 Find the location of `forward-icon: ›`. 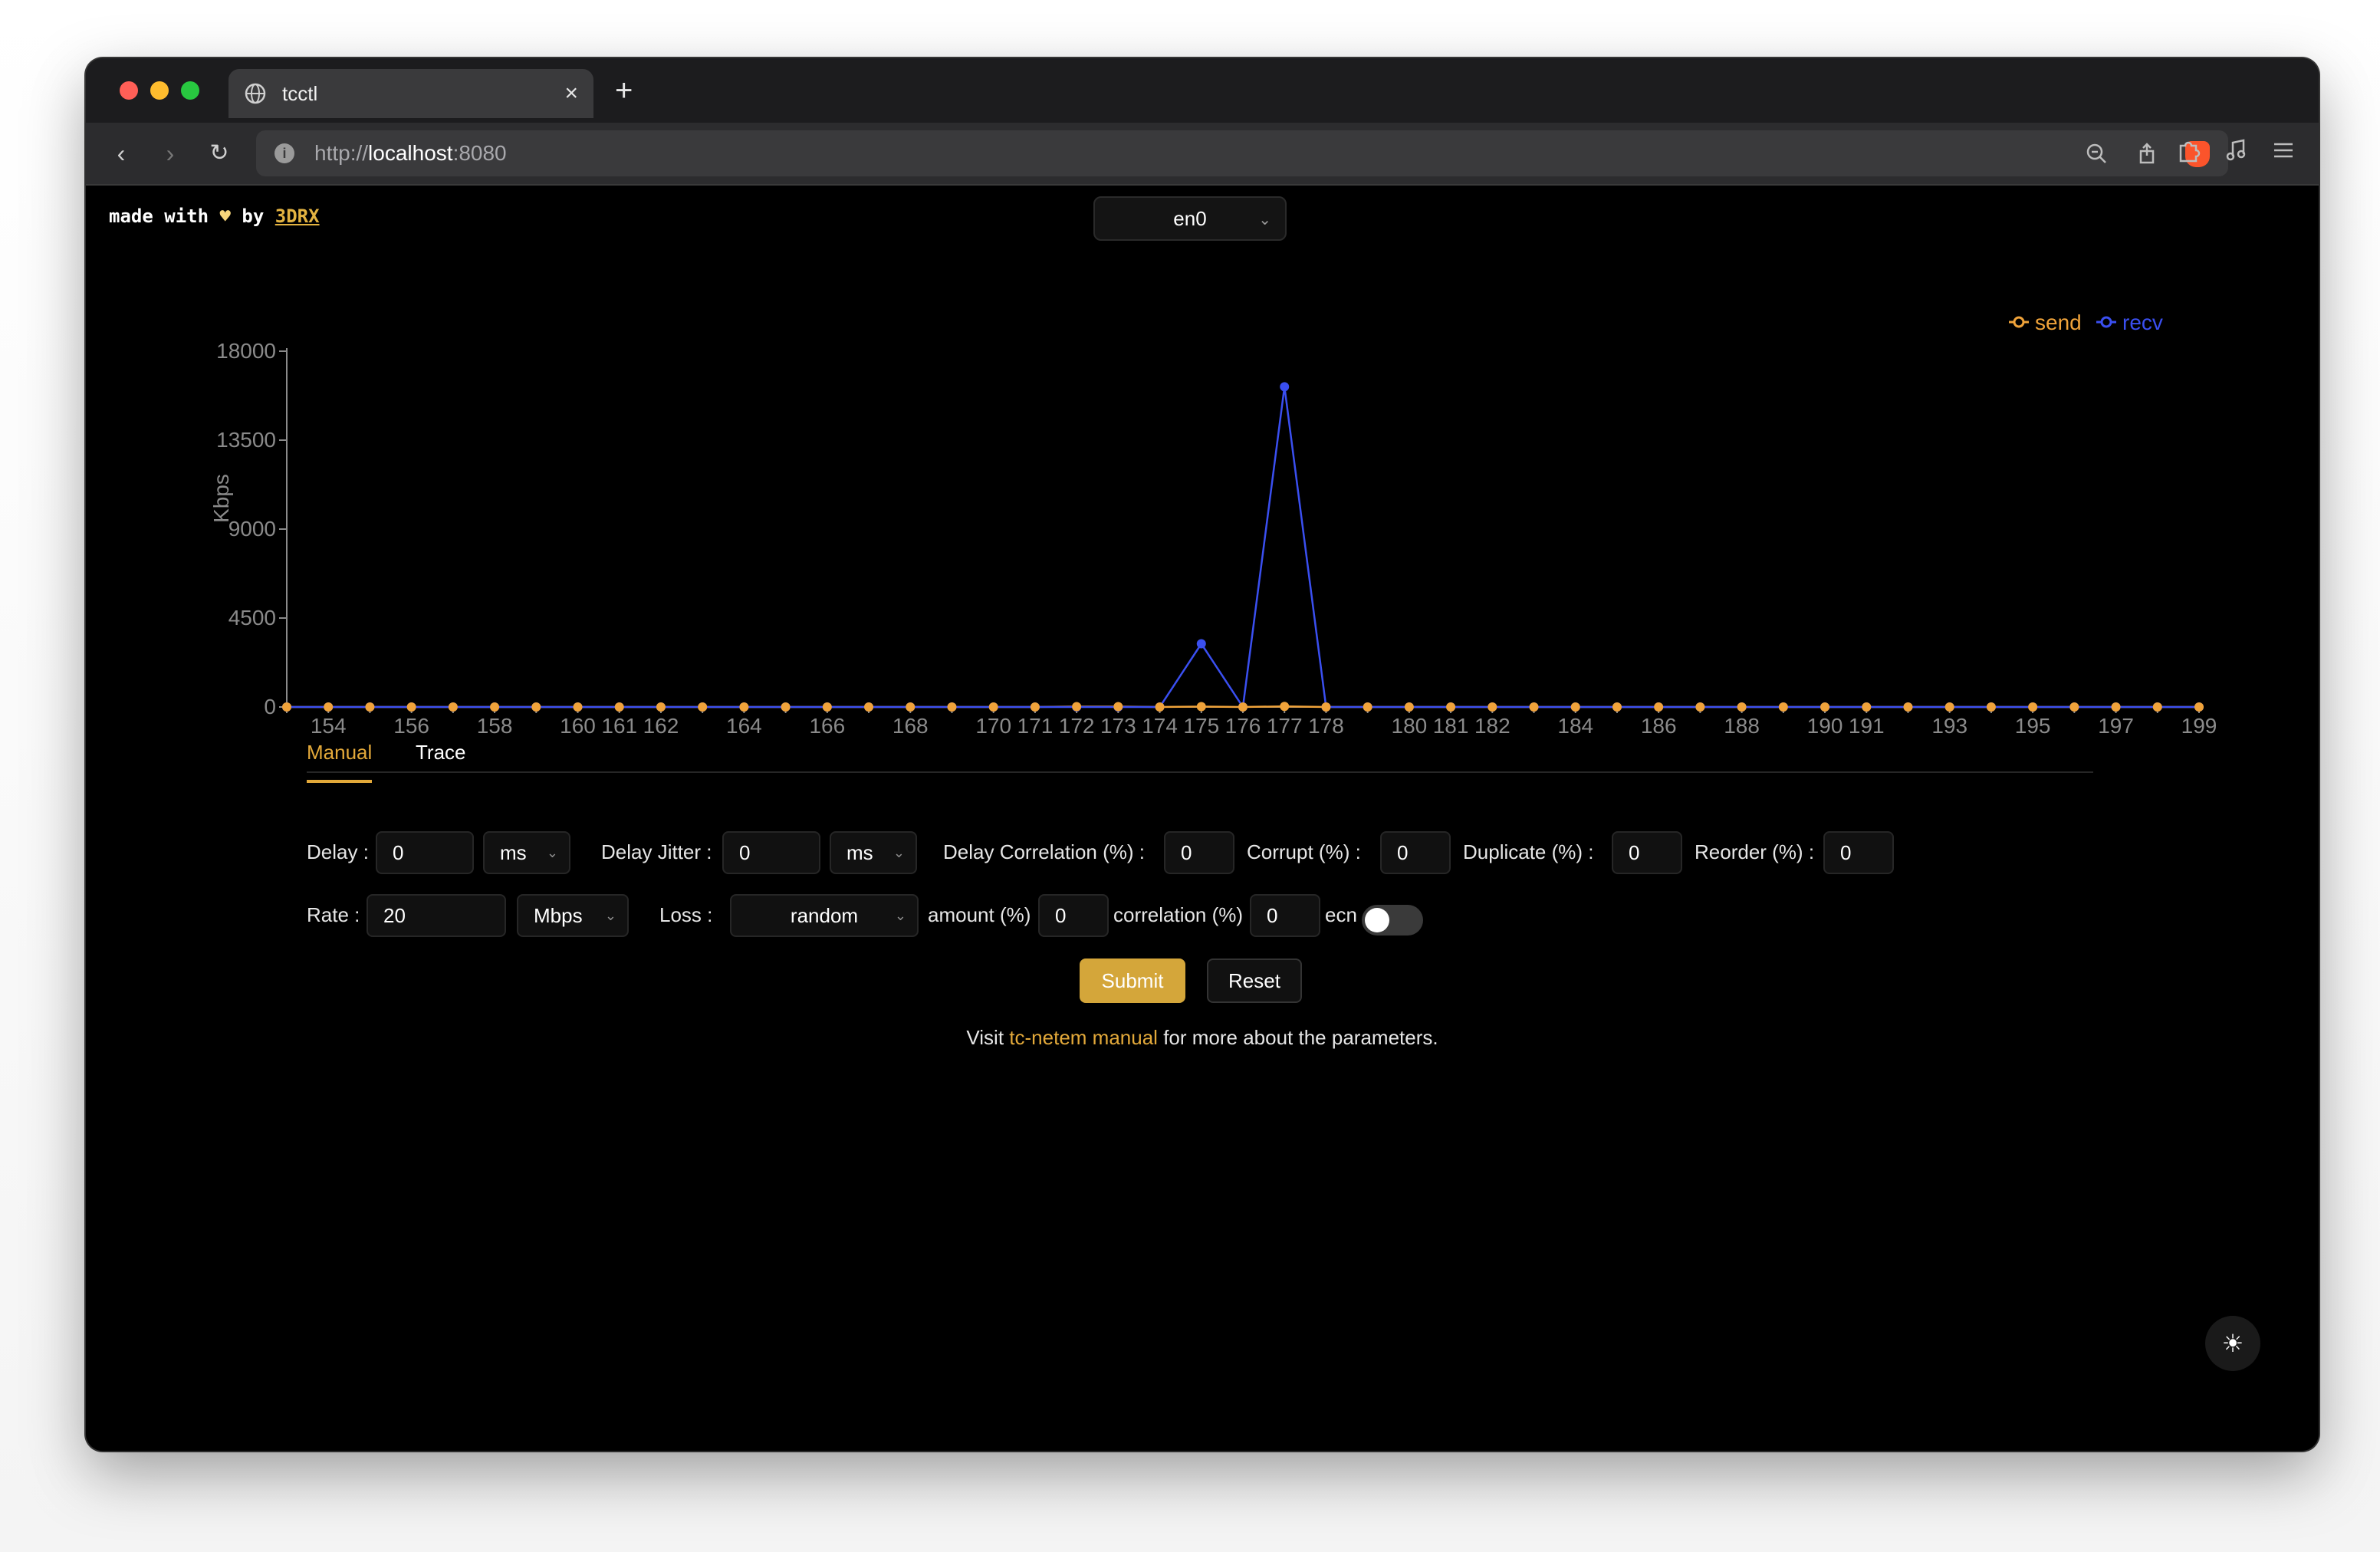

forward-icon: › is located at coordinates (170, 153).